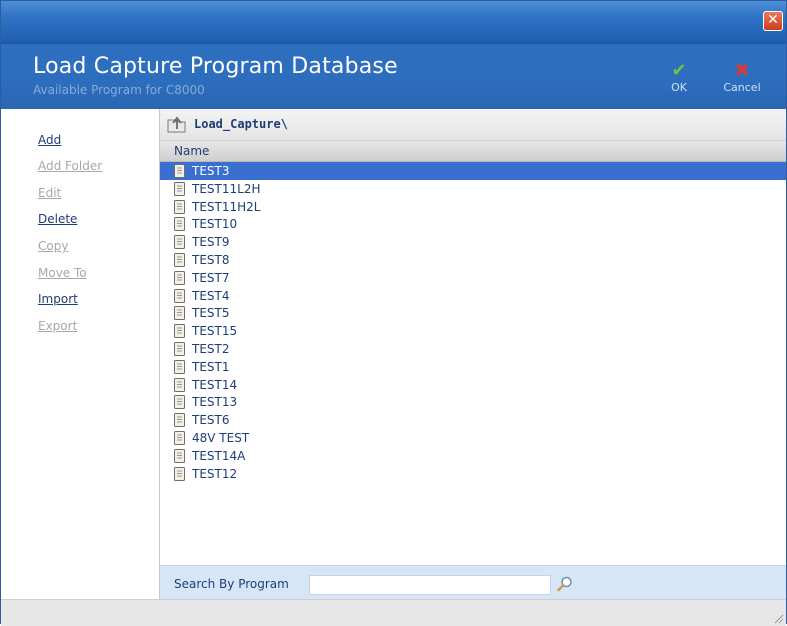 This screenshot has width=787, height=626. What do you see at coordinates (742, 87) in the screenshot?
I see `cancel-label: Cancel` at bounding box center [742, 87].